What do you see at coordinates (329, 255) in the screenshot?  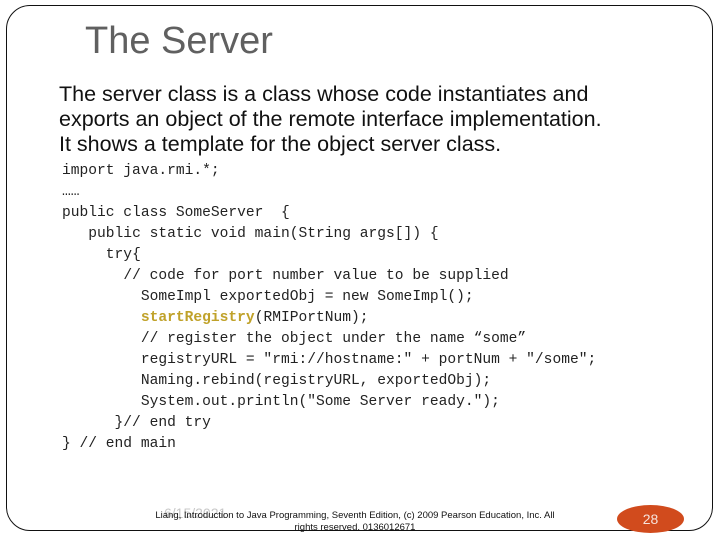 I see `code-line: try{` at bounding box center [329, 255].